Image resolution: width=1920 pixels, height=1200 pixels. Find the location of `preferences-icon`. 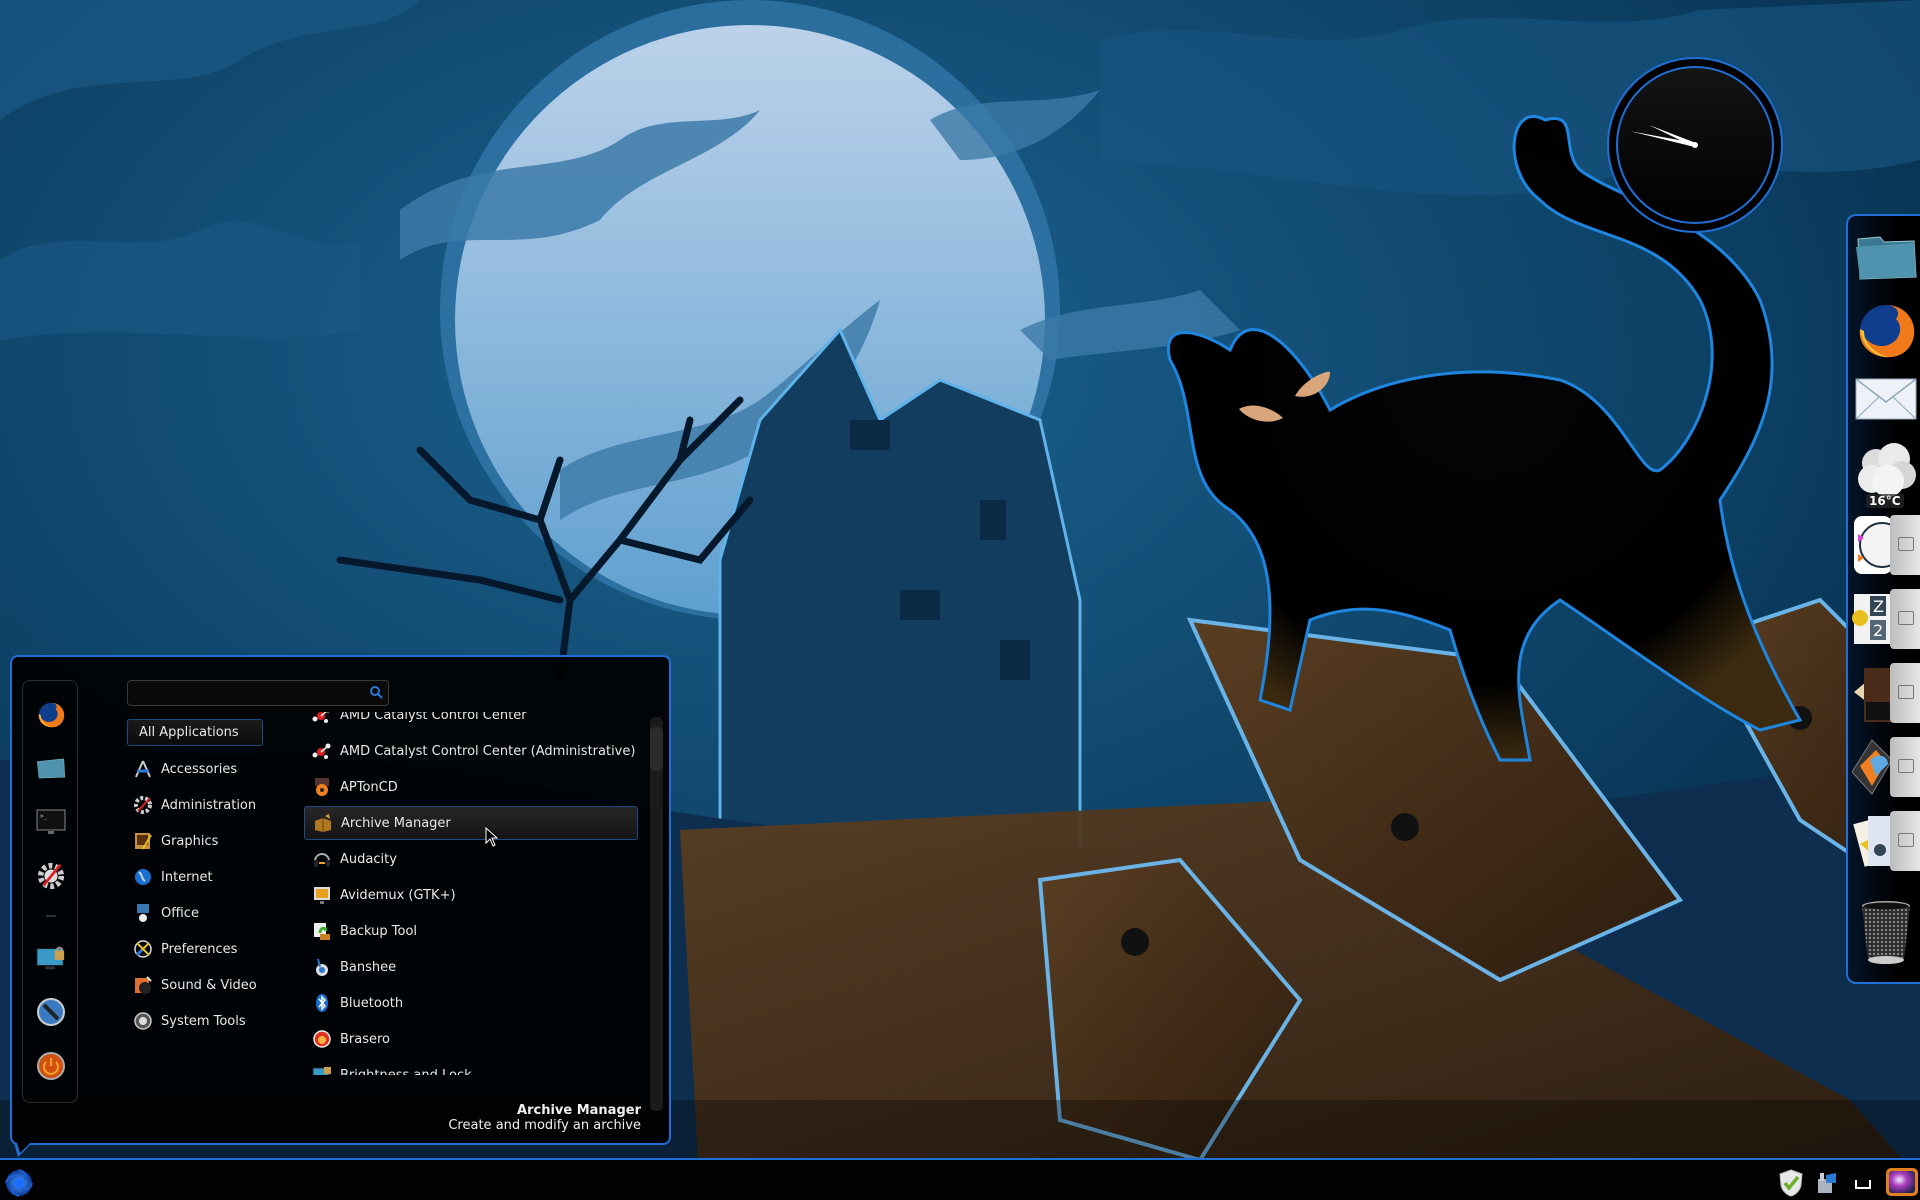

preferences-icon is located at coordinates (143, 949).